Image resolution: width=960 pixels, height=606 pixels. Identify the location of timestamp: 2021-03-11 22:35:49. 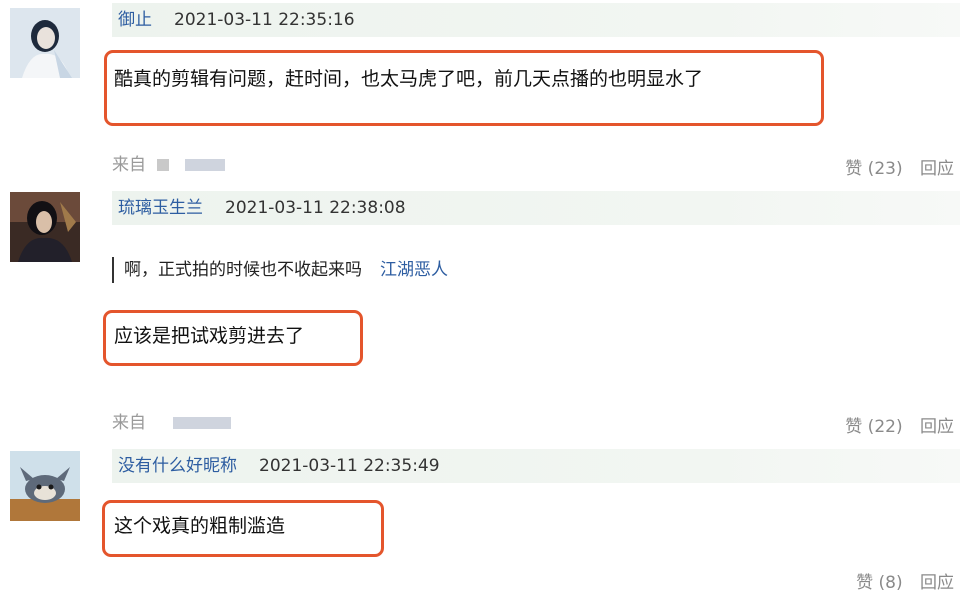
(349, 466).